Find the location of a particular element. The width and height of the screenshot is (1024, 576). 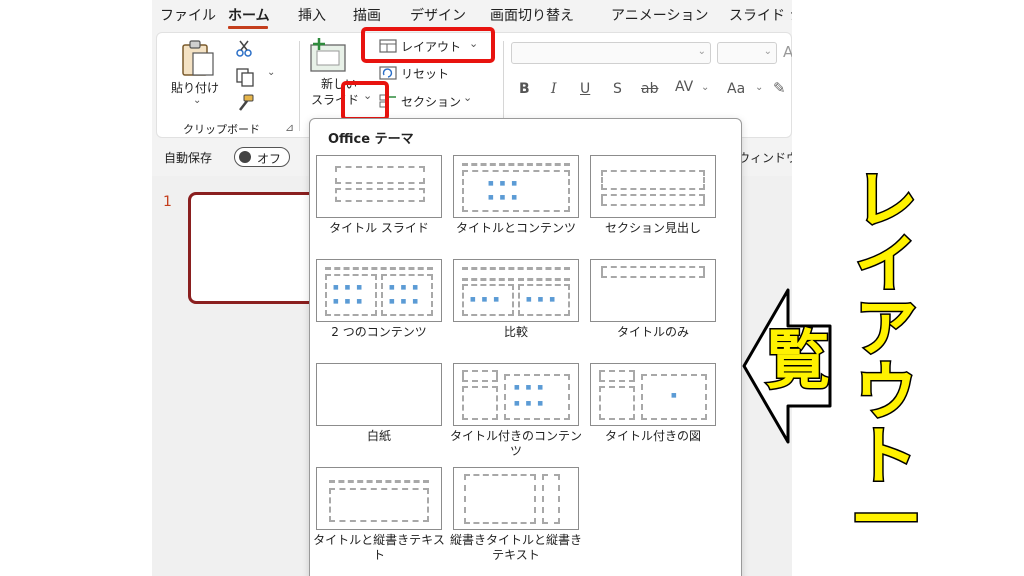

format-painter-icon is located at coordinates (245, 103).